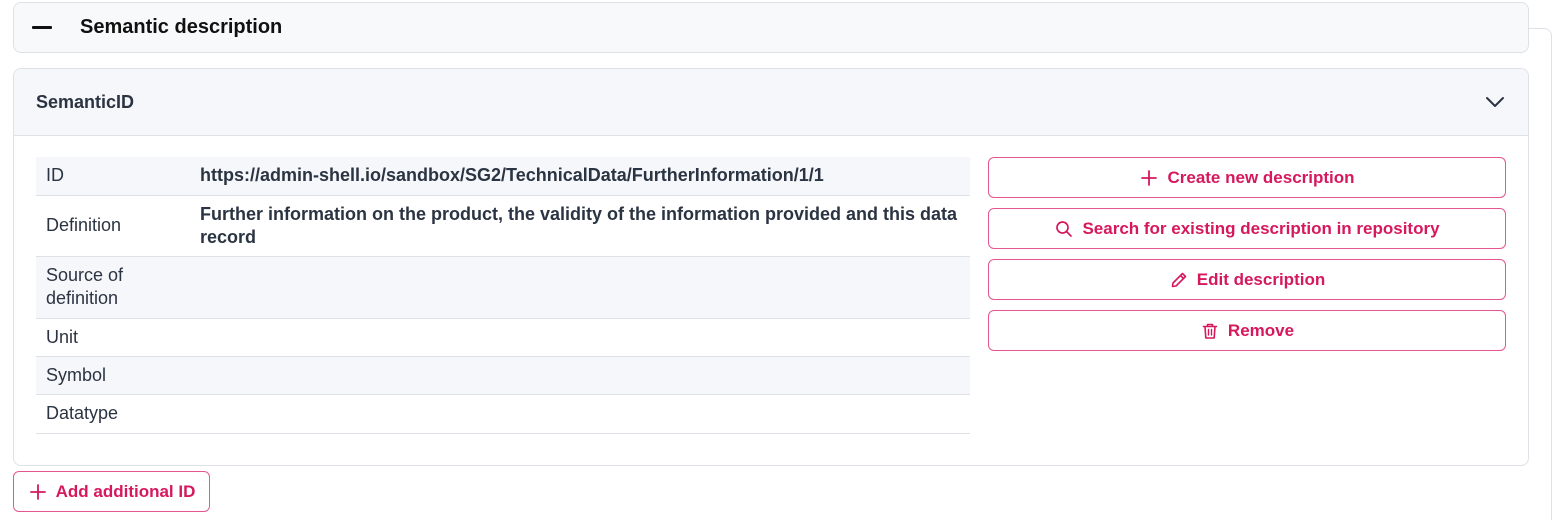  I want to click on remove-button: Remove, so click(1247, 330).